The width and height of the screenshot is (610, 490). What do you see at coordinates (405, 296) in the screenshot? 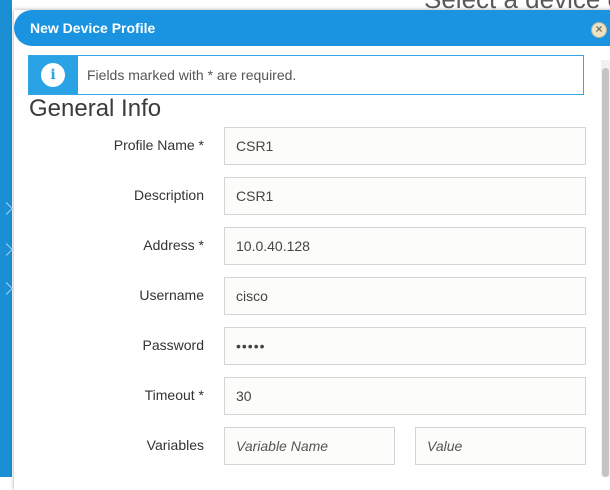
I see `username-input` at bounding box center [405, 296].